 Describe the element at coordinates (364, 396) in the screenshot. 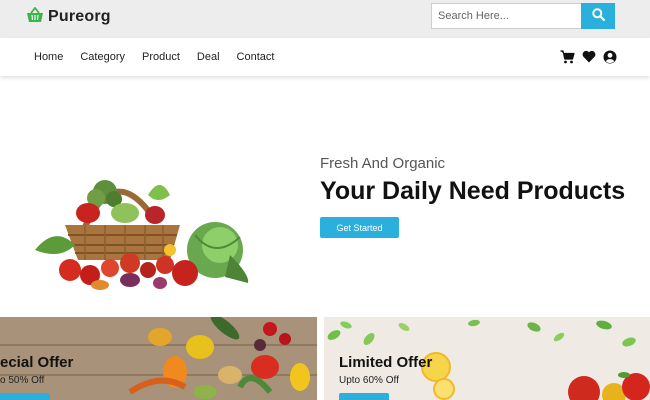

I see `limited-offer-button` at that location.